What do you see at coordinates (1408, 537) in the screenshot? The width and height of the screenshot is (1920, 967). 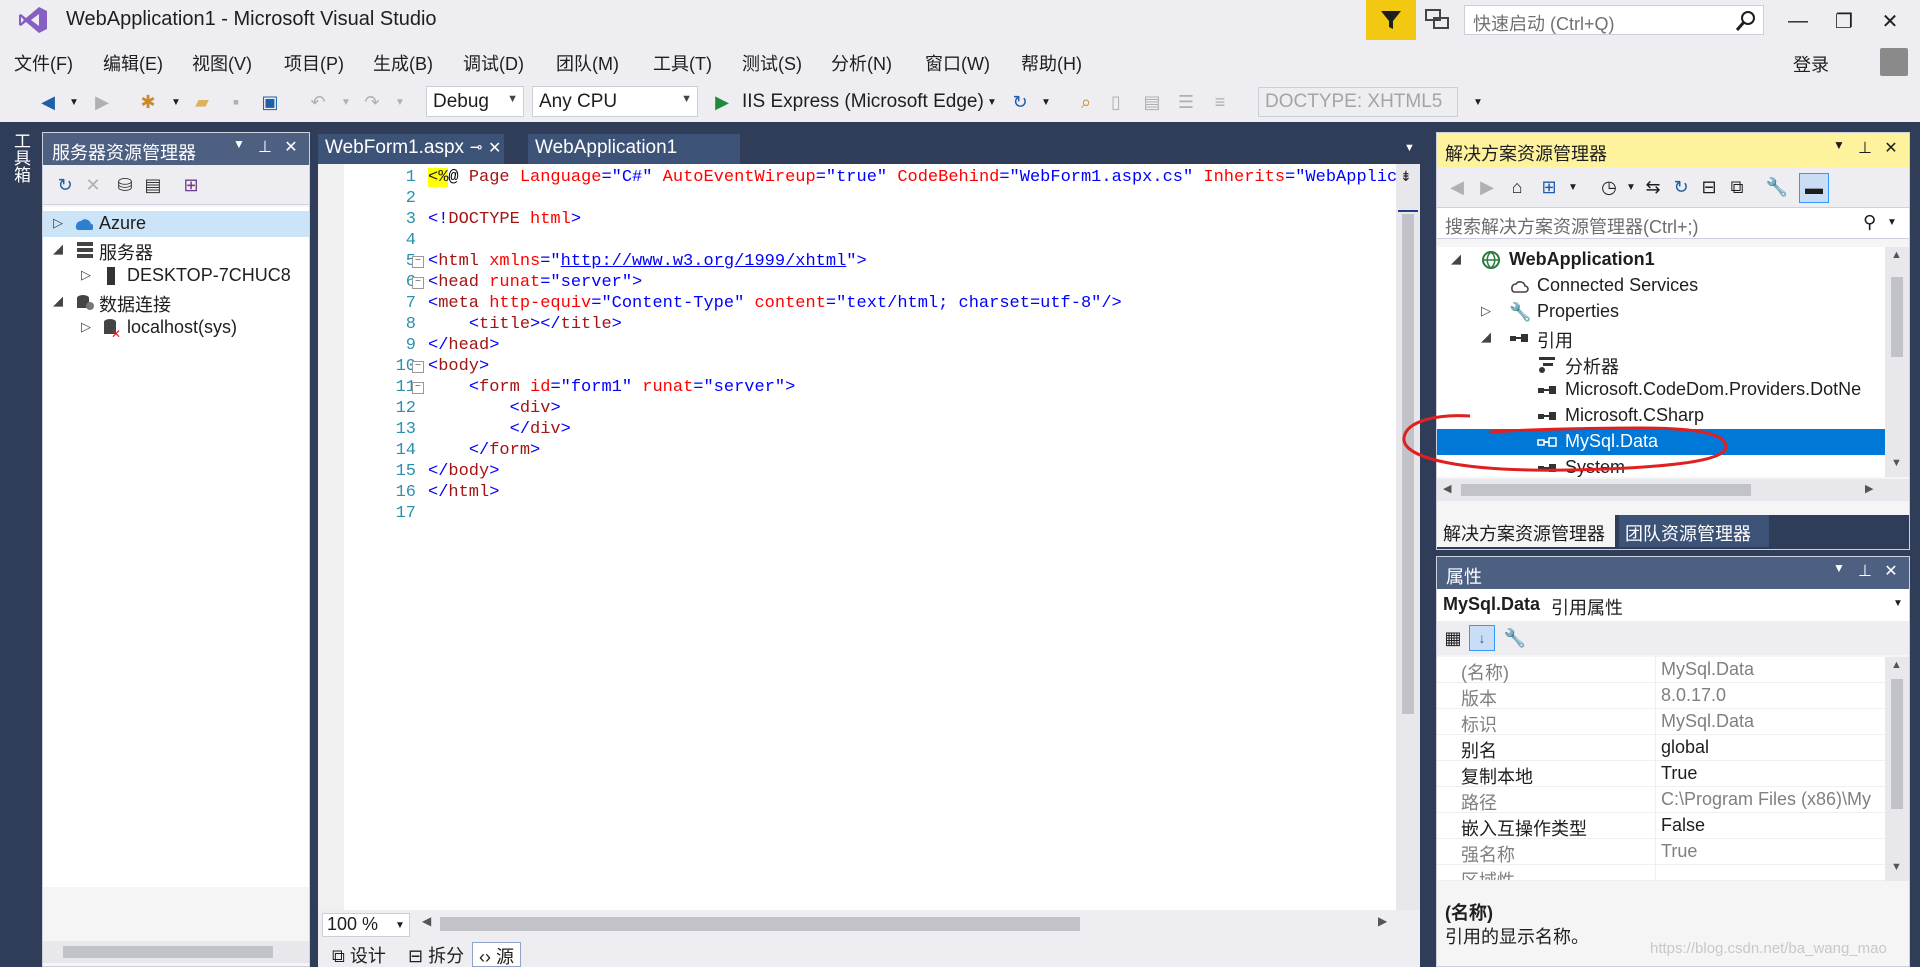 I see `editor-vscrollbar: ⇟` at bounding box center [1408, 537].